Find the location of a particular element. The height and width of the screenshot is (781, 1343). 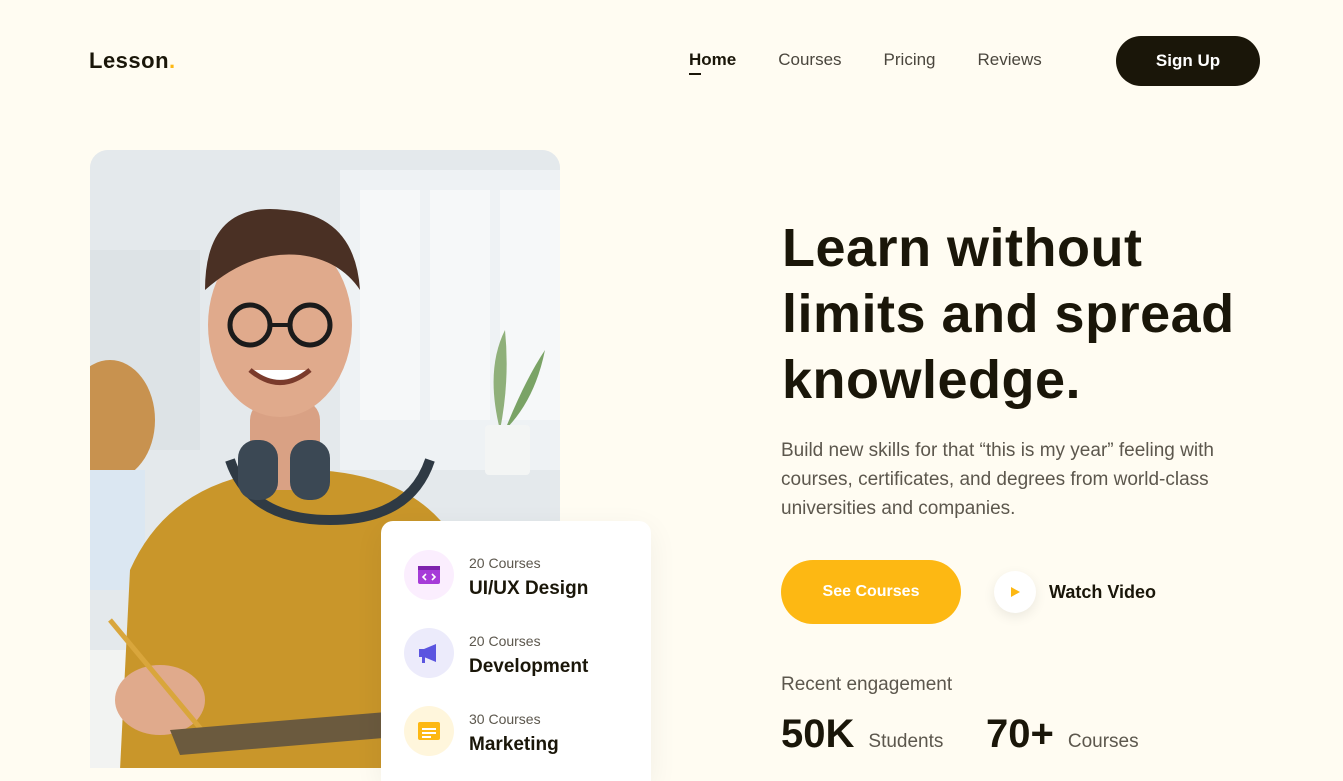

category-name: UI/UX Design is located at coordinates (529, 588).